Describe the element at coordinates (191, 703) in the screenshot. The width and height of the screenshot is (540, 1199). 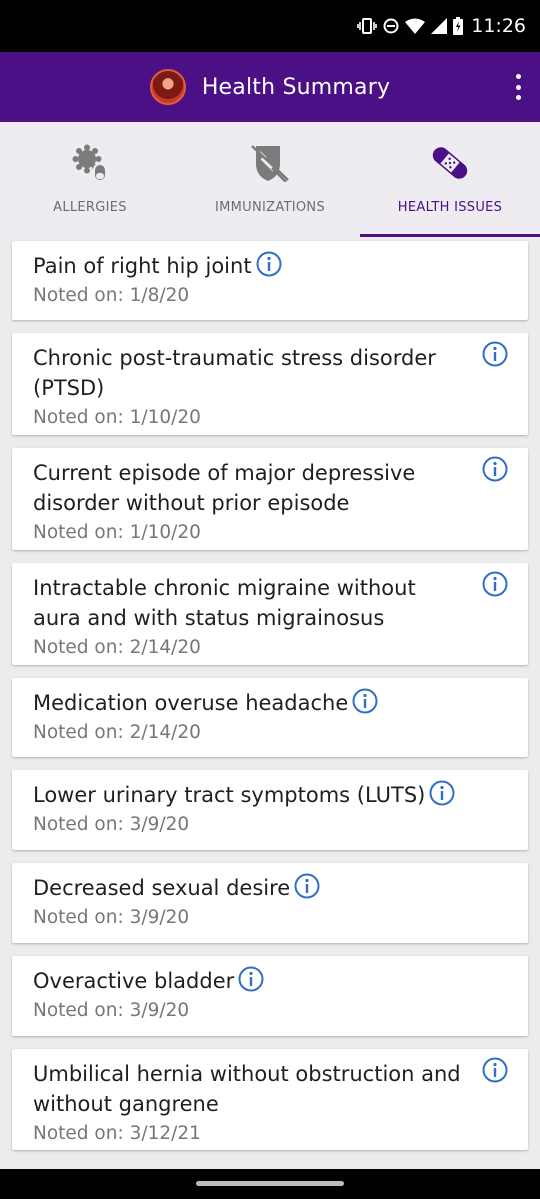
I see `issue-name: Medication overuse headache` at that location.